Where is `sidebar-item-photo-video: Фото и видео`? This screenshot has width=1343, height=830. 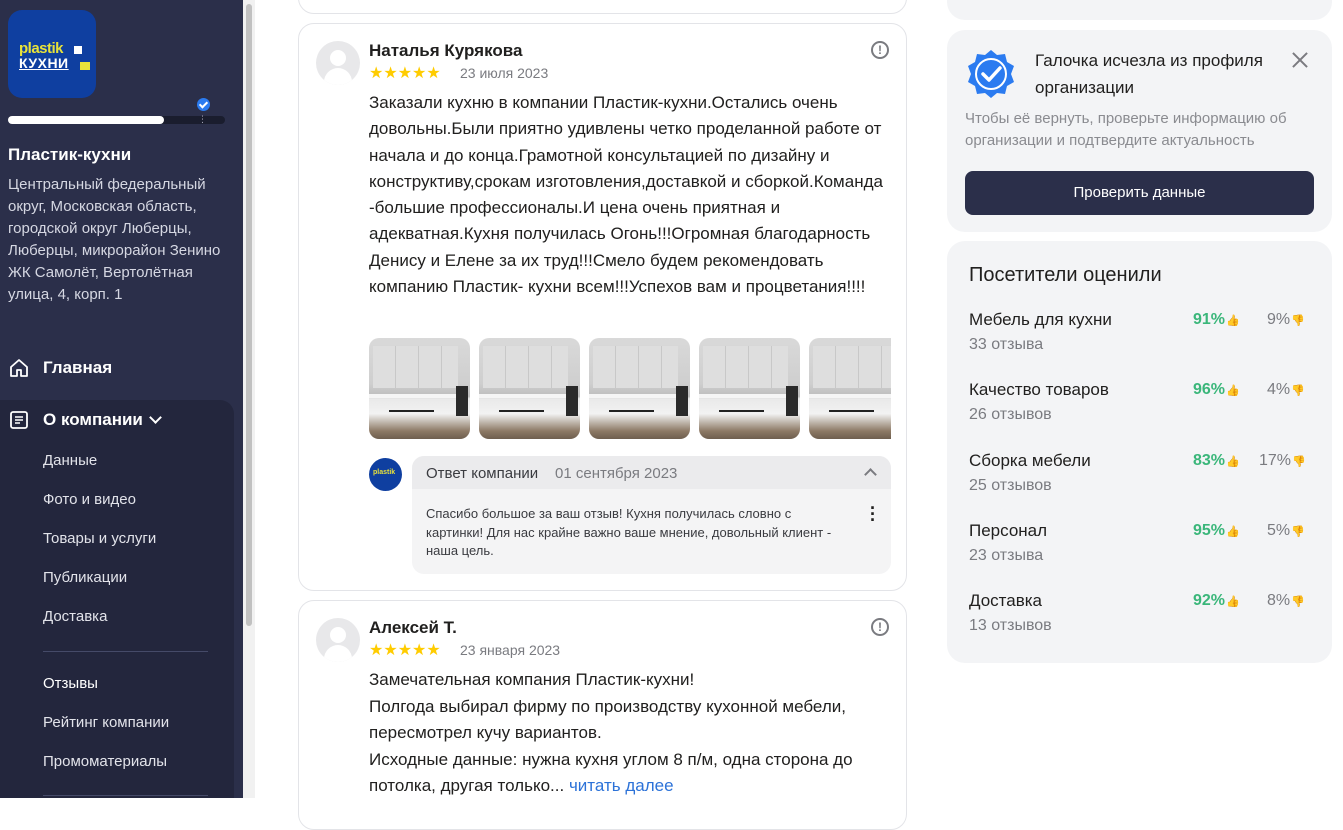 sidebar-item-photo-video: Фото и видео is located at coordinates (89, 499).